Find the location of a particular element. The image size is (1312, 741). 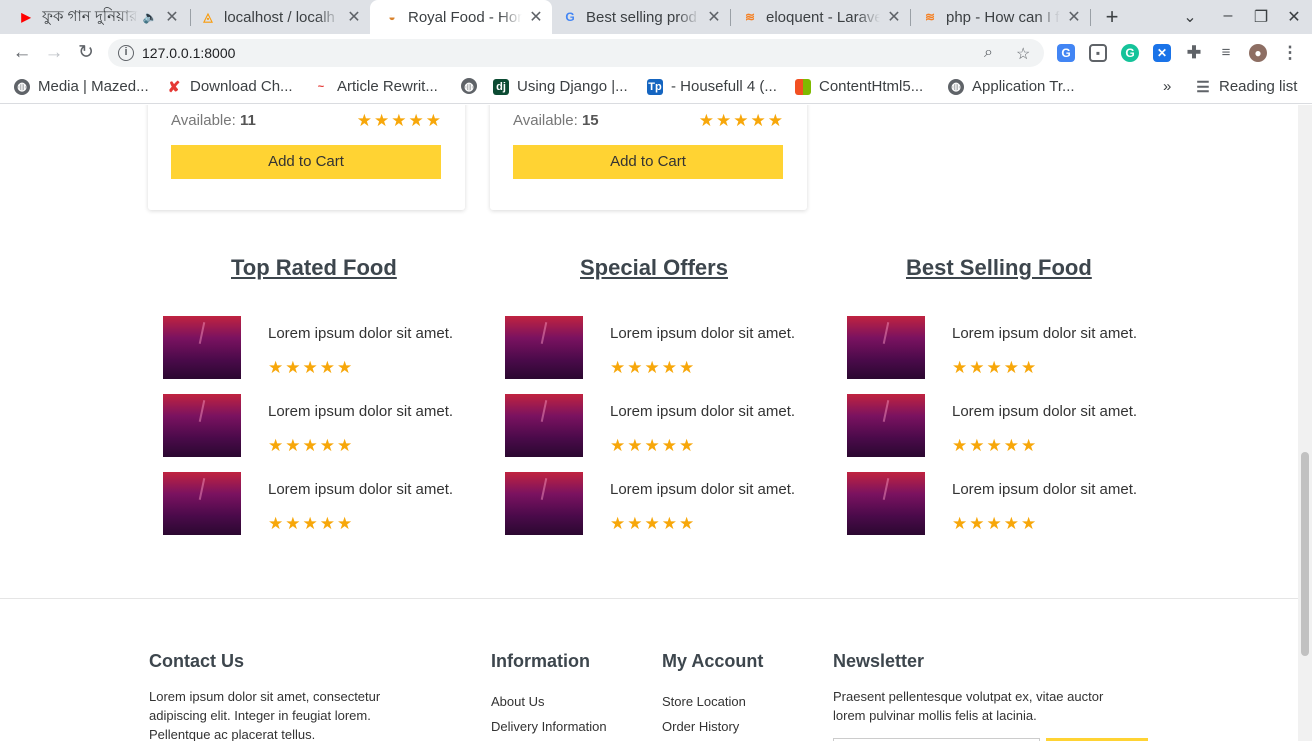

availability: Available: 15 is located at coordinates (556, 120).